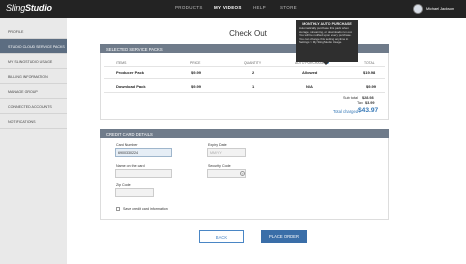 This screenshot has height=264, width=466. I want to click on row-item: Producer Pack, so click(130, 72).